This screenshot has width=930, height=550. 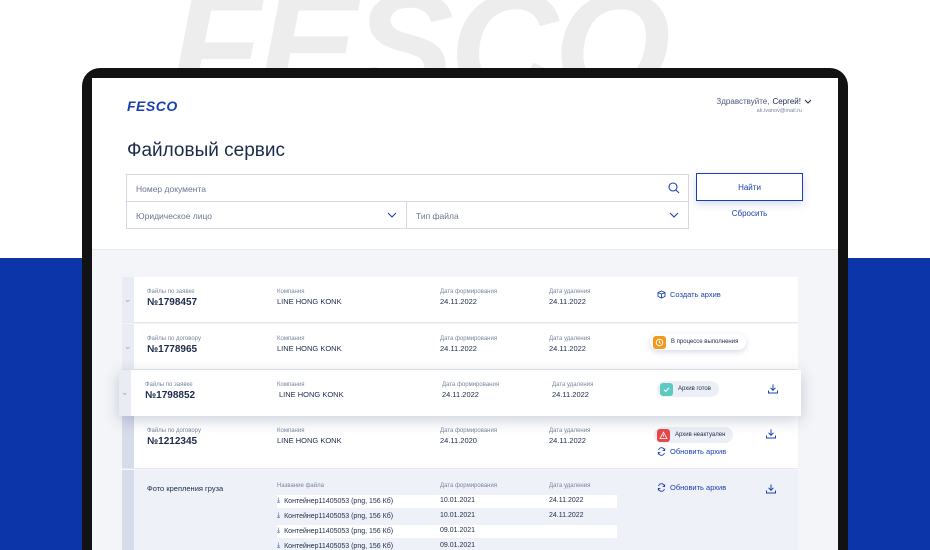 What do you see at coordinates (458, 500) in the screenshot?
I see `file-formed-date: 10.01.2021` at bounding box center [458, 500].